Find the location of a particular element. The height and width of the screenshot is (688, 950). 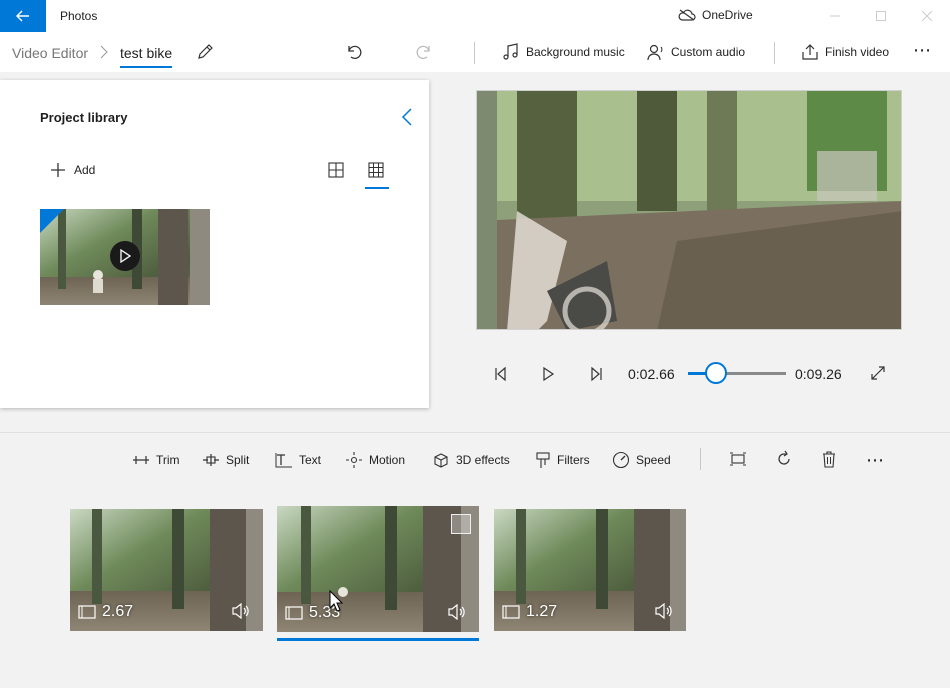

back-button is located at coordinates (23, 16).